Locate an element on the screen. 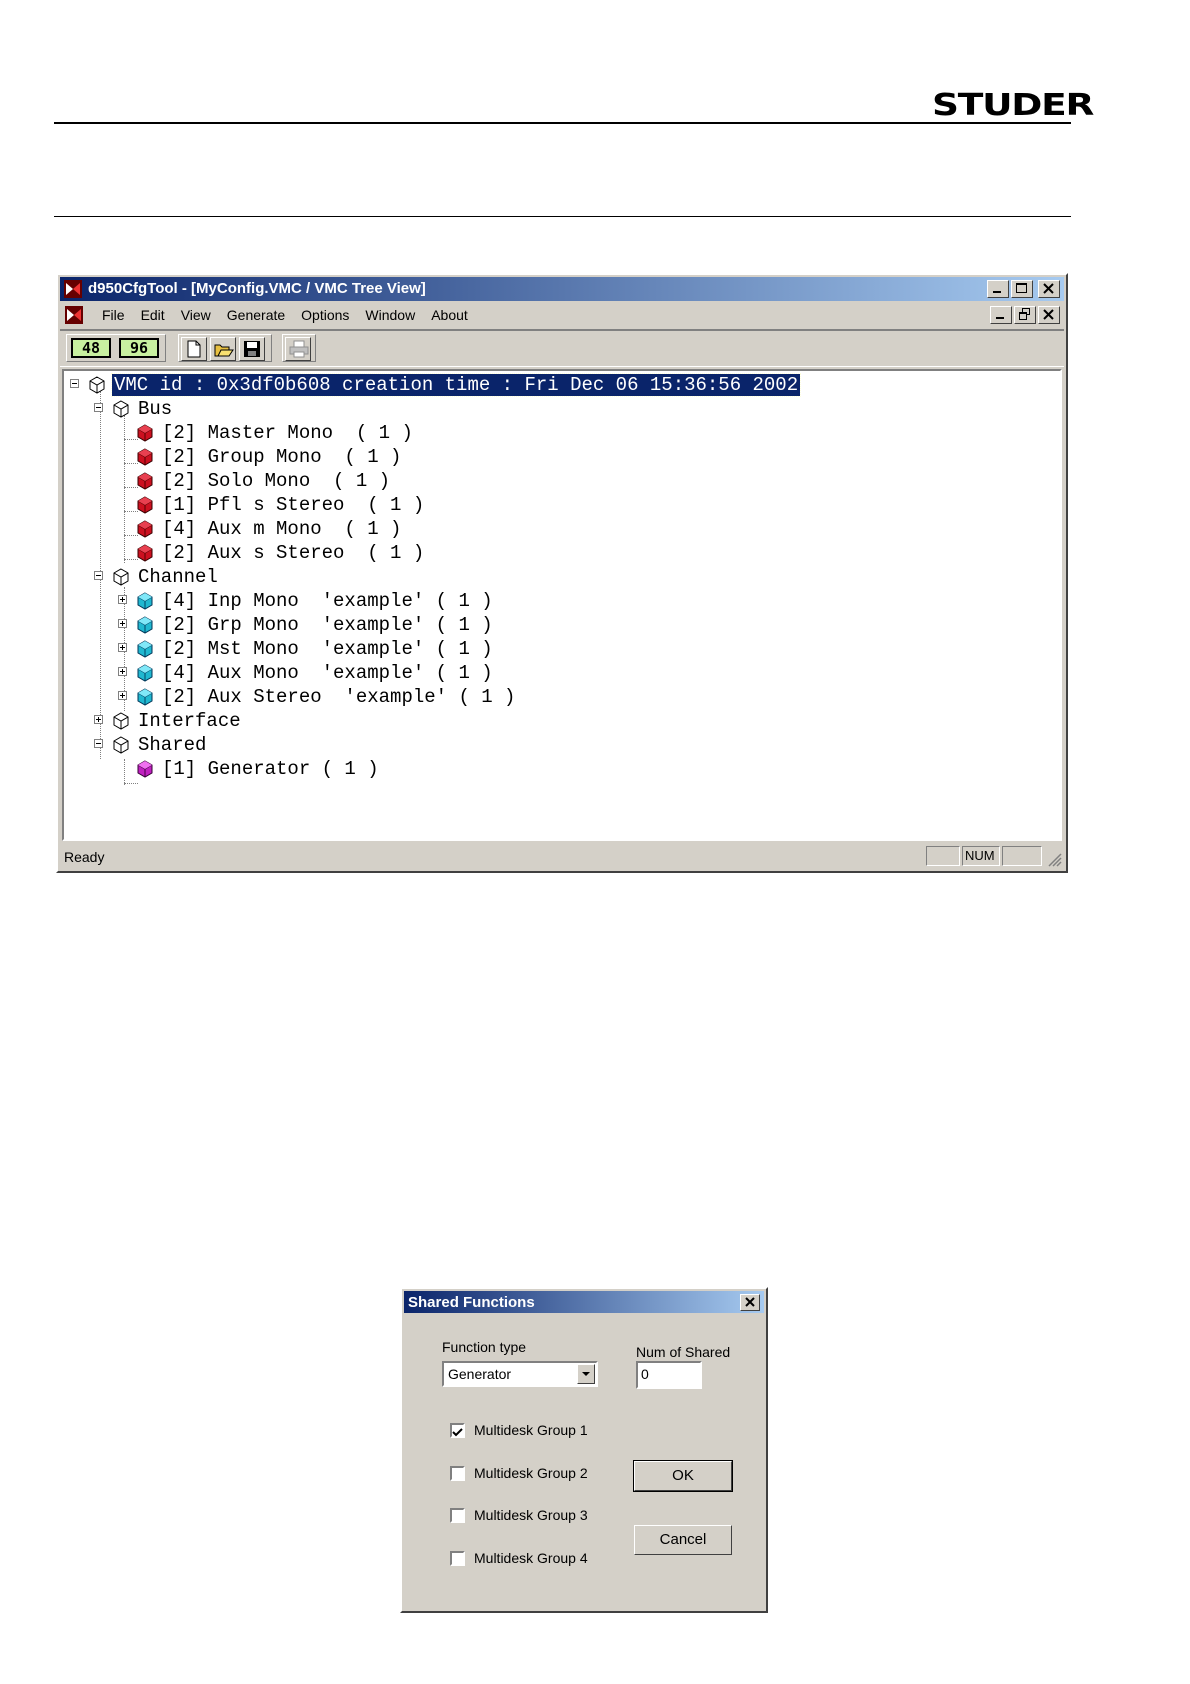 Image resolution: width=1190 pixels, height=1684 pixels. multidesk-group-4-checkbox is located at coordinates (457, 1558).